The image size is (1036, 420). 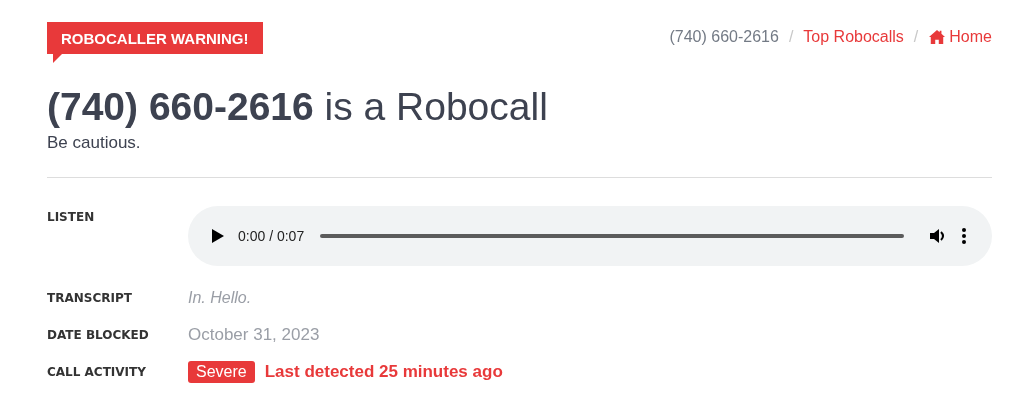 What do you see at coordinates (853, 37) in the screenshot?
I see `breadcrumb-link: Top Robocalls` at bounding box center [853, 37].